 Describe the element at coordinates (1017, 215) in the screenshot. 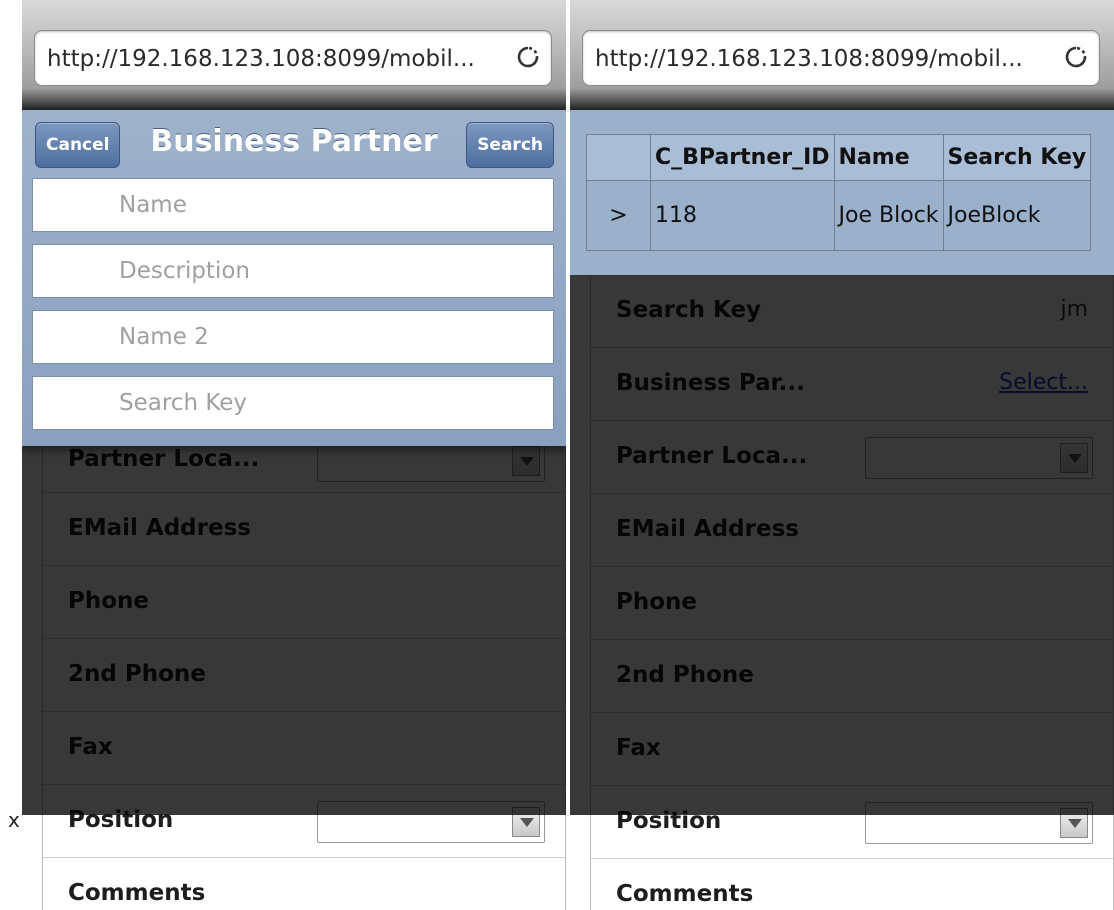

I see `table-cell: JoeBlock` at that location.